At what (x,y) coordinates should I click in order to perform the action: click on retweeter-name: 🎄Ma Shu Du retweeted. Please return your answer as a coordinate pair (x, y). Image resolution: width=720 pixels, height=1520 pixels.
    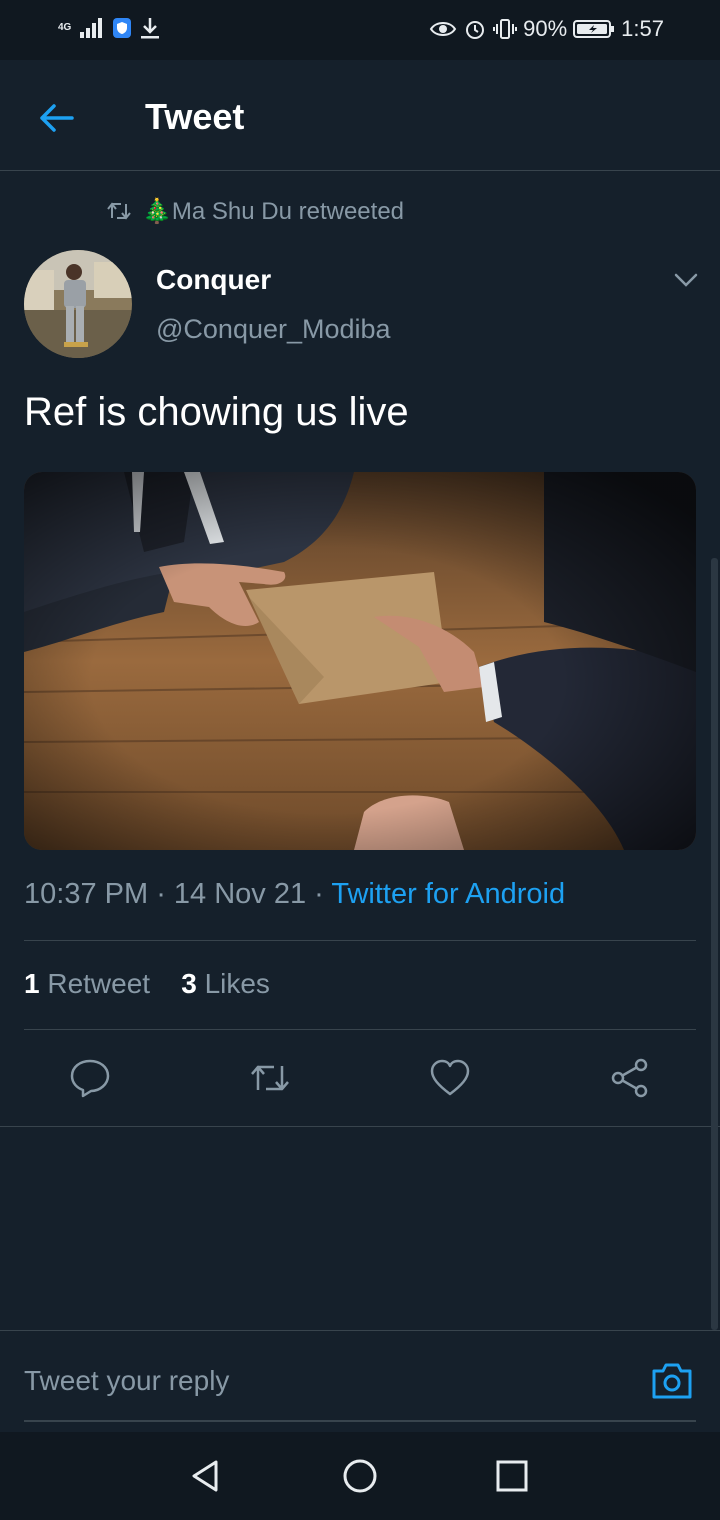
    Looking at the image, I should click on (273, 211).